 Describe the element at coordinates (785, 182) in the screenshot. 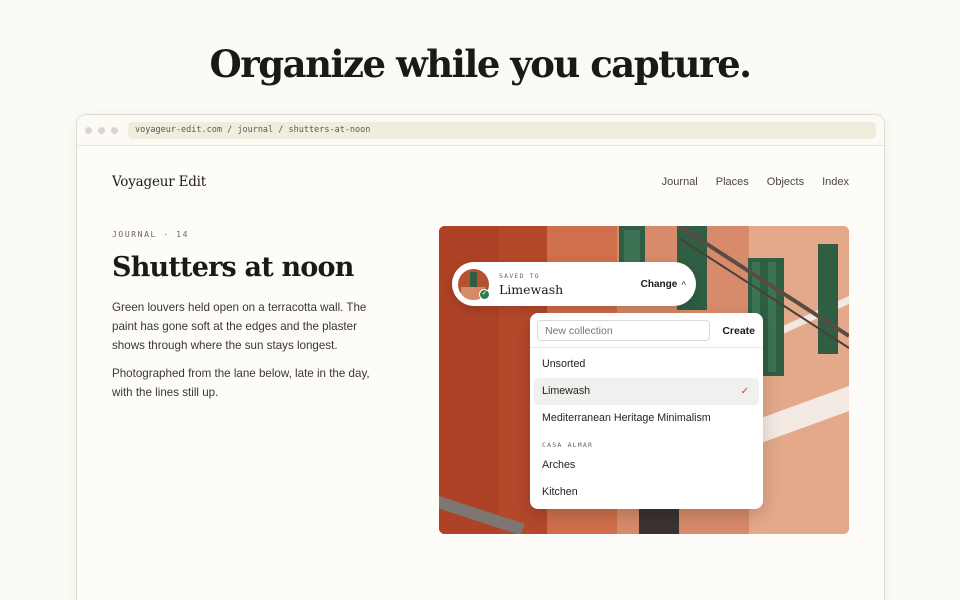

I see `nav-objects: Objects` at that location.